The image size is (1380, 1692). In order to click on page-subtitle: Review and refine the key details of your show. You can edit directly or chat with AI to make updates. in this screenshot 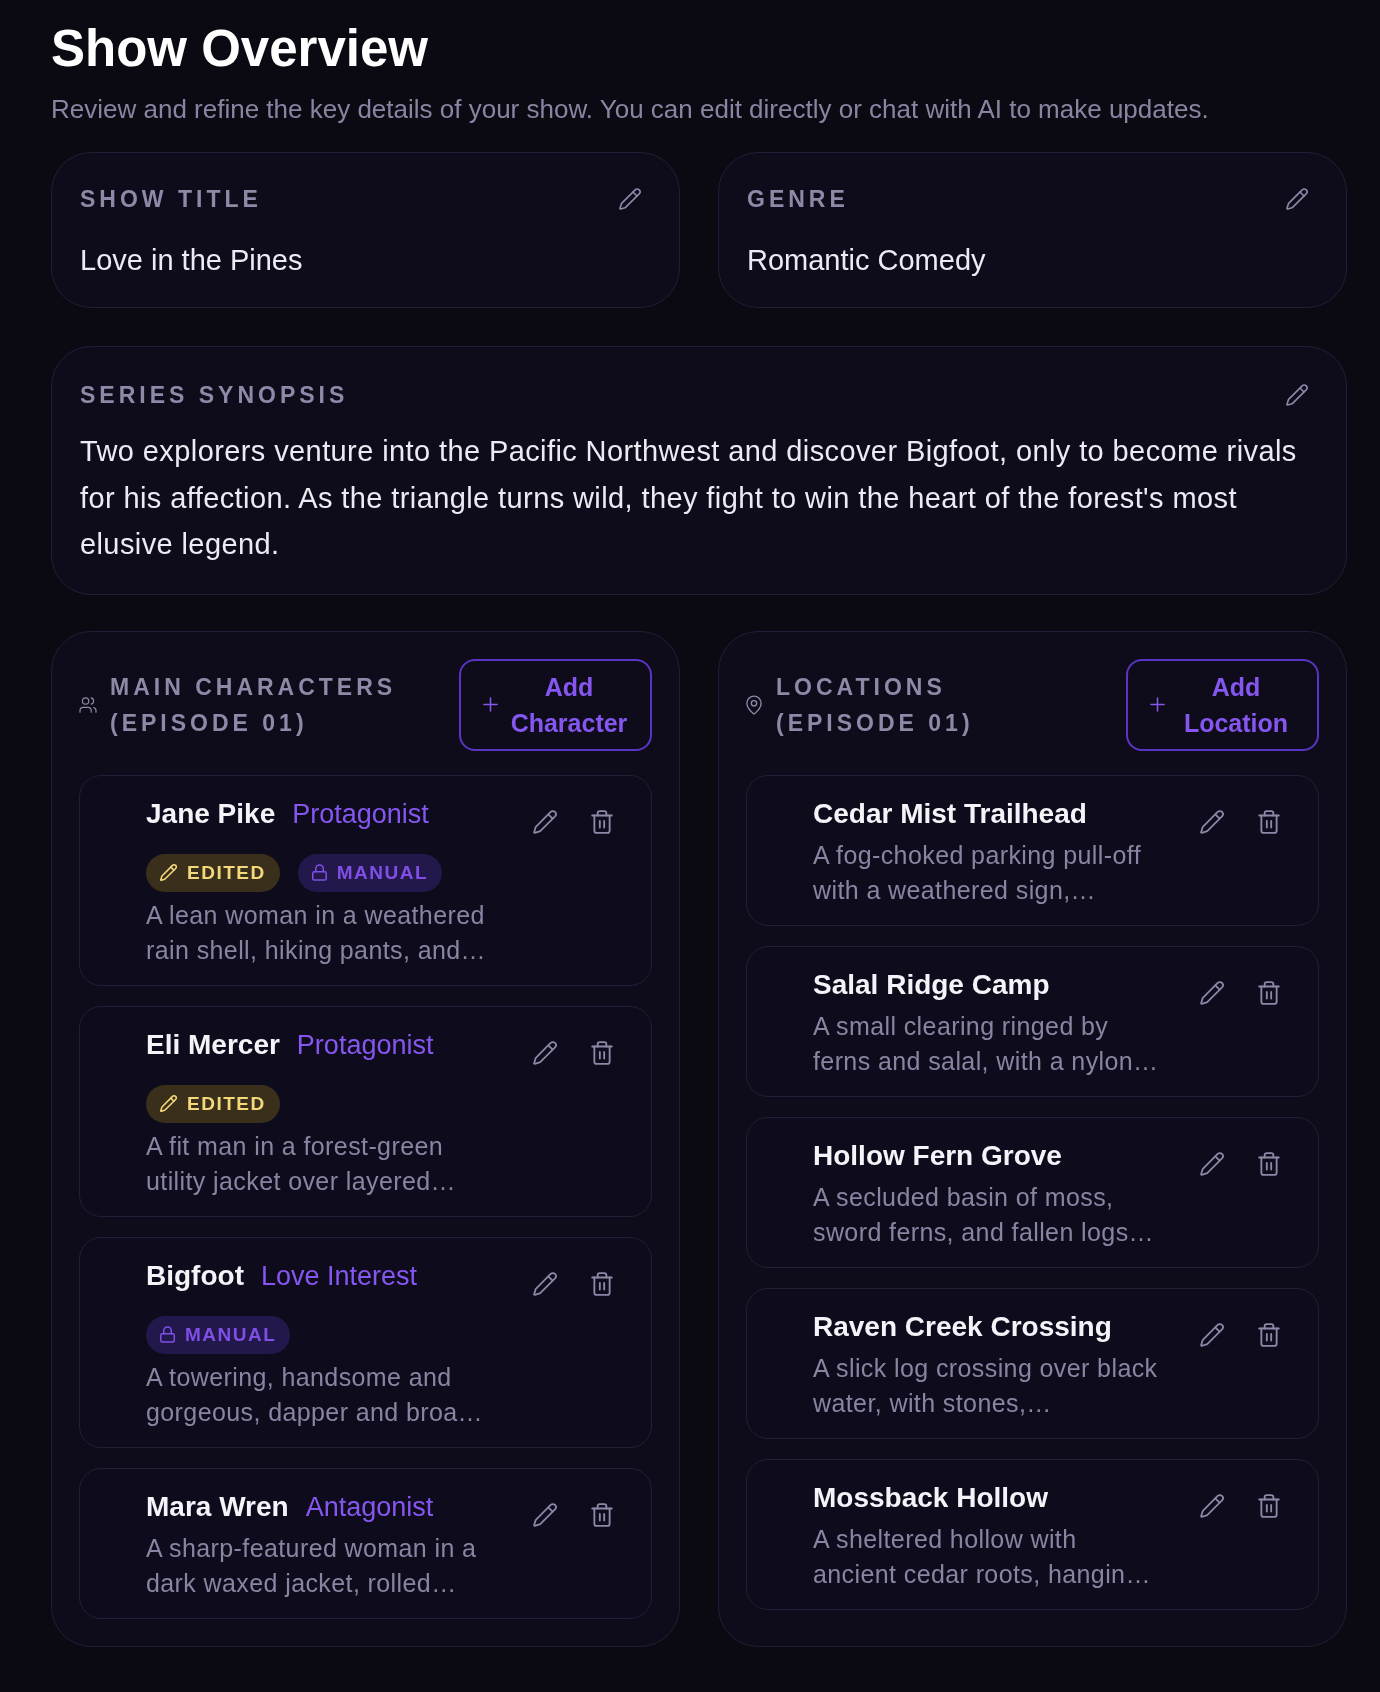, I will do `click(630, 109)`.